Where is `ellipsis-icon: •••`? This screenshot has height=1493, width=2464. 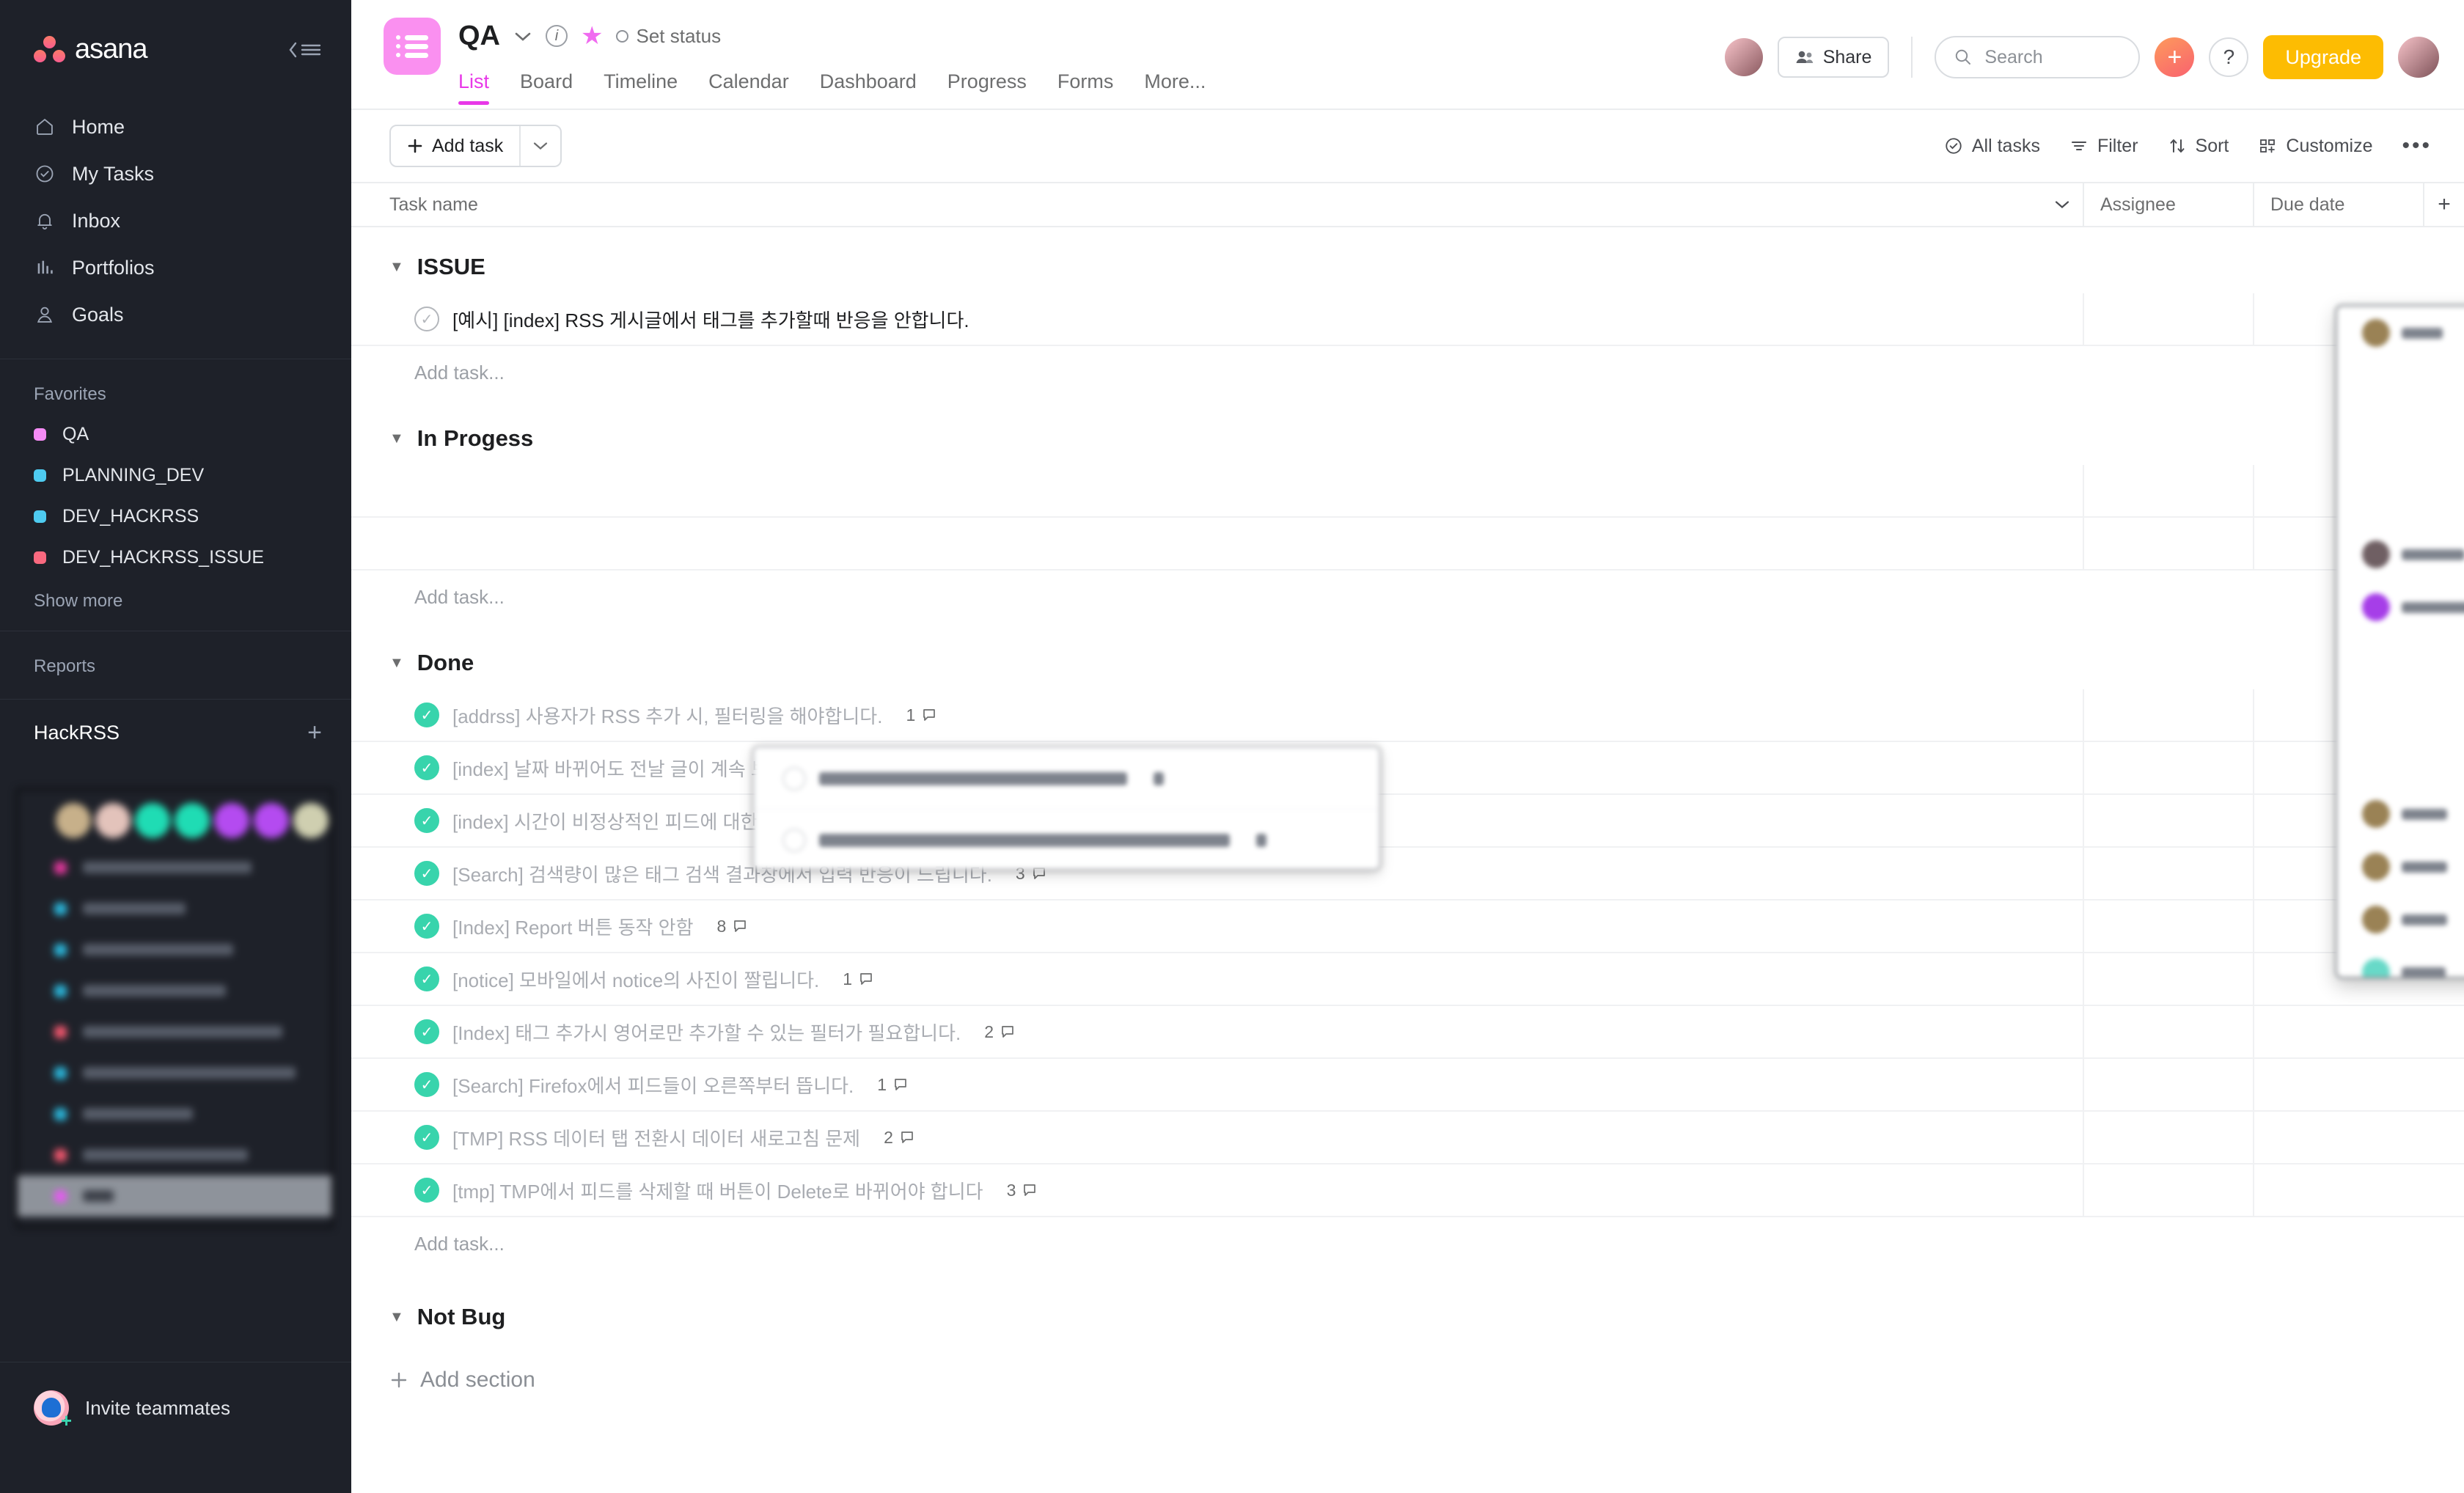
ellipsis-icon: ••• is located at coordinates (2417, 145).